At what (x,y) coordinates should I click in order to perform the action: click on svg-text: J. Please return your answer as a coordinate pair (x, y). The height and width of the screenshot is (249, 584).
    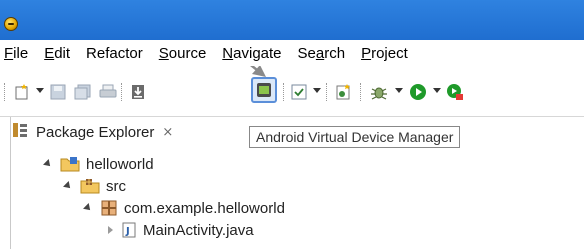
    Looking at the image, I should click on (127, 231).